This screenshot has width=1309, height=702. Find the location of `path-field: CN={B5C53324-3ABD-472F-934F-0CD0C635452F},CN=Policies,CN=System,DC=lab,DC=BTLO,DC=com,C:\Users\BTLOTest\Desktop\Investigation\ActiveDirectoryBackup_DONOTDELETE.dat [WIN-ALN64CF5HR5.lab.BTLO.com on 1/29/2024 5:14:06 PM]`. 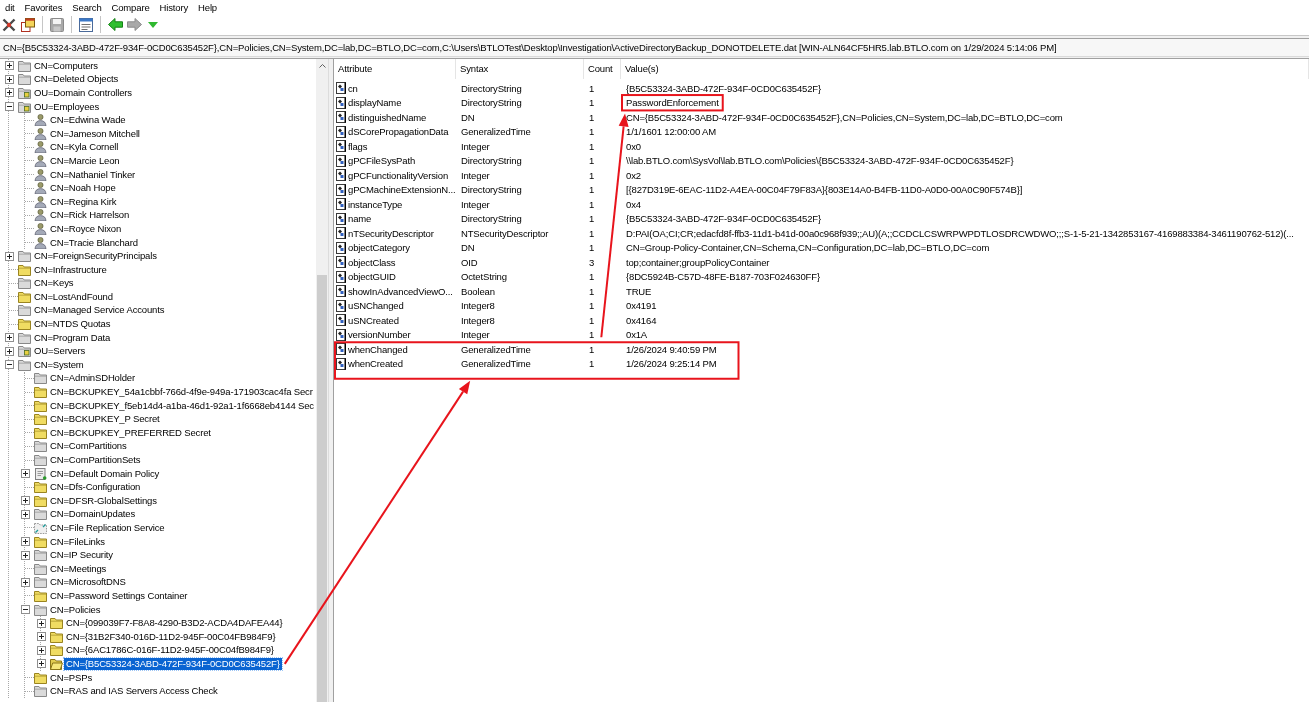

path-field: CN={B5C53324-3ABD-472F-934F-0CD0C635452F},CN=Policies,CN=System,DC=lab,DC=BTLO,DC=com,C:\Users\BTLOTest\Desktop\Investigation\ActiveDirectoryBackup_DONOTDELETE.dat [WIN-ALN64CF5HR5.lab.BTLO.com on 1/29/2024 5:14:06 PM] is located at coordinates (654, 47).